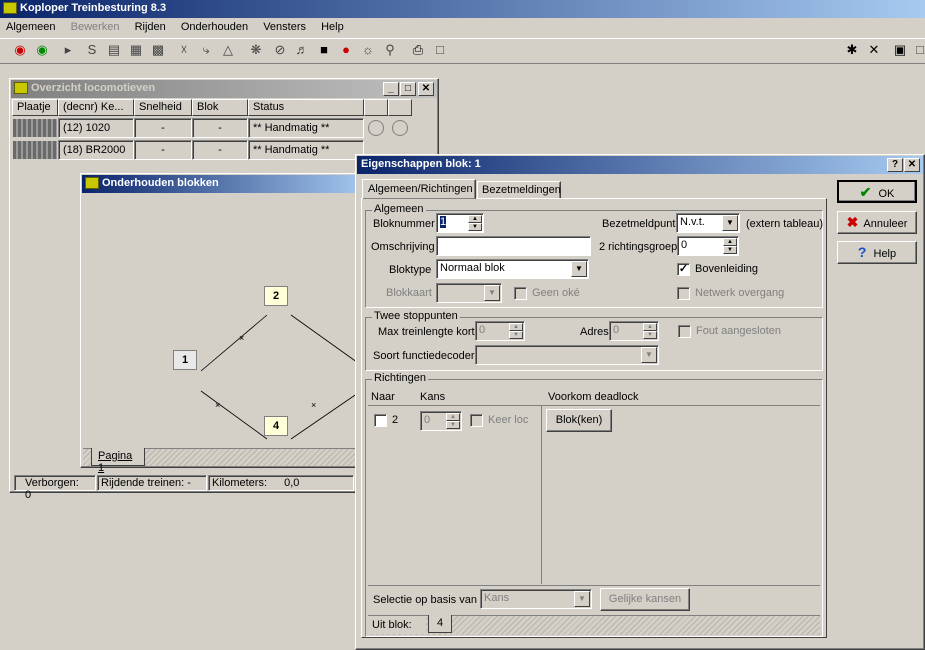 The image size is (925, 650). What do you see at coordinates (280, 50) in the screenshot?
I see `no-entry-icon: ⊘` at bounding box center [280, 50].